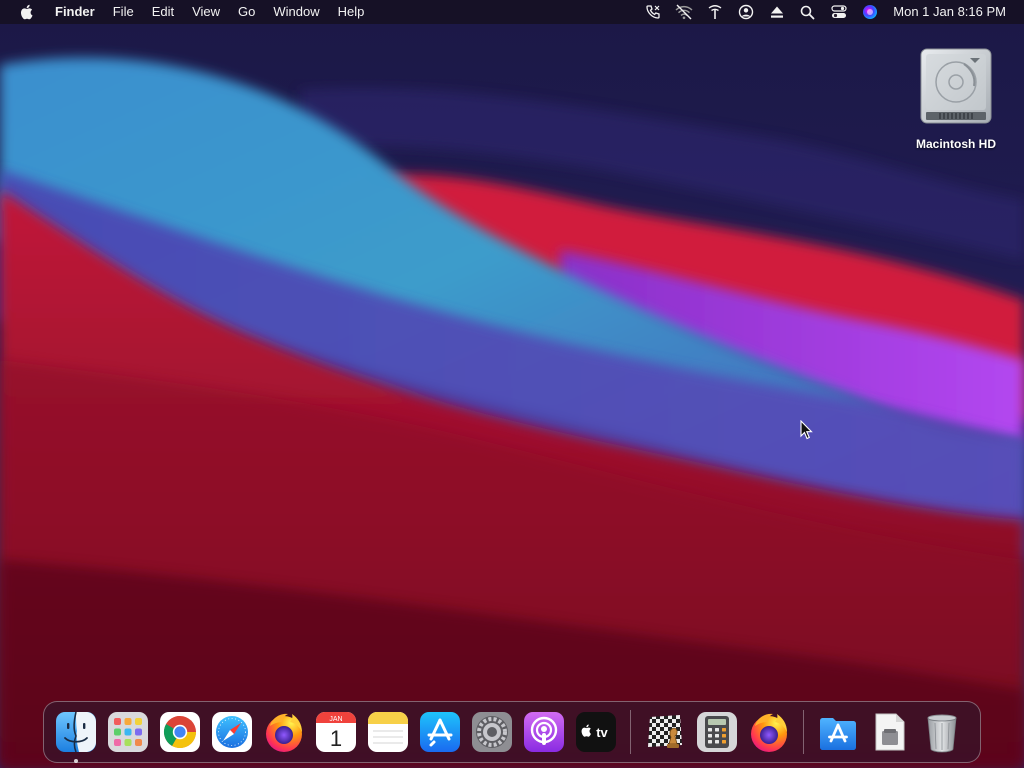  Describe the element at coordinates (163, 12) in the screenshot. I see `menu-edit: Edit` at that location.